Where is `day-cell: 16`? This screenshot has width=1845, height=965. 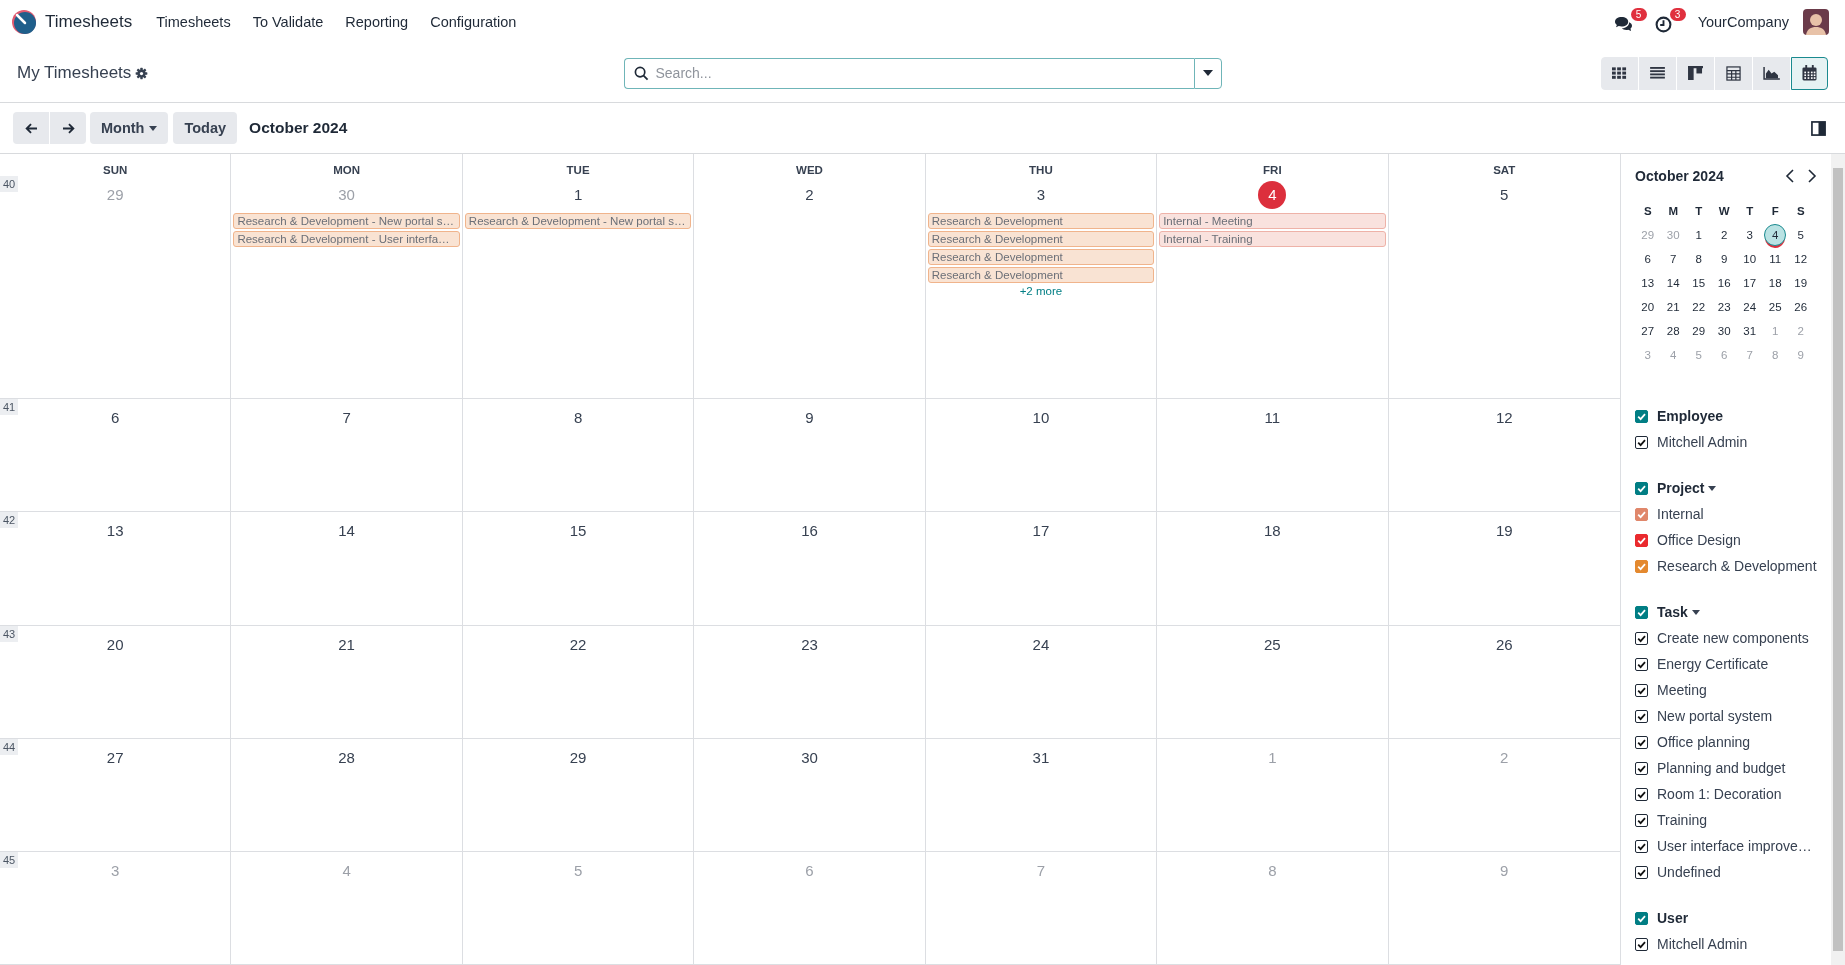
day-cell: 16 is located at coordinates (810, 568).